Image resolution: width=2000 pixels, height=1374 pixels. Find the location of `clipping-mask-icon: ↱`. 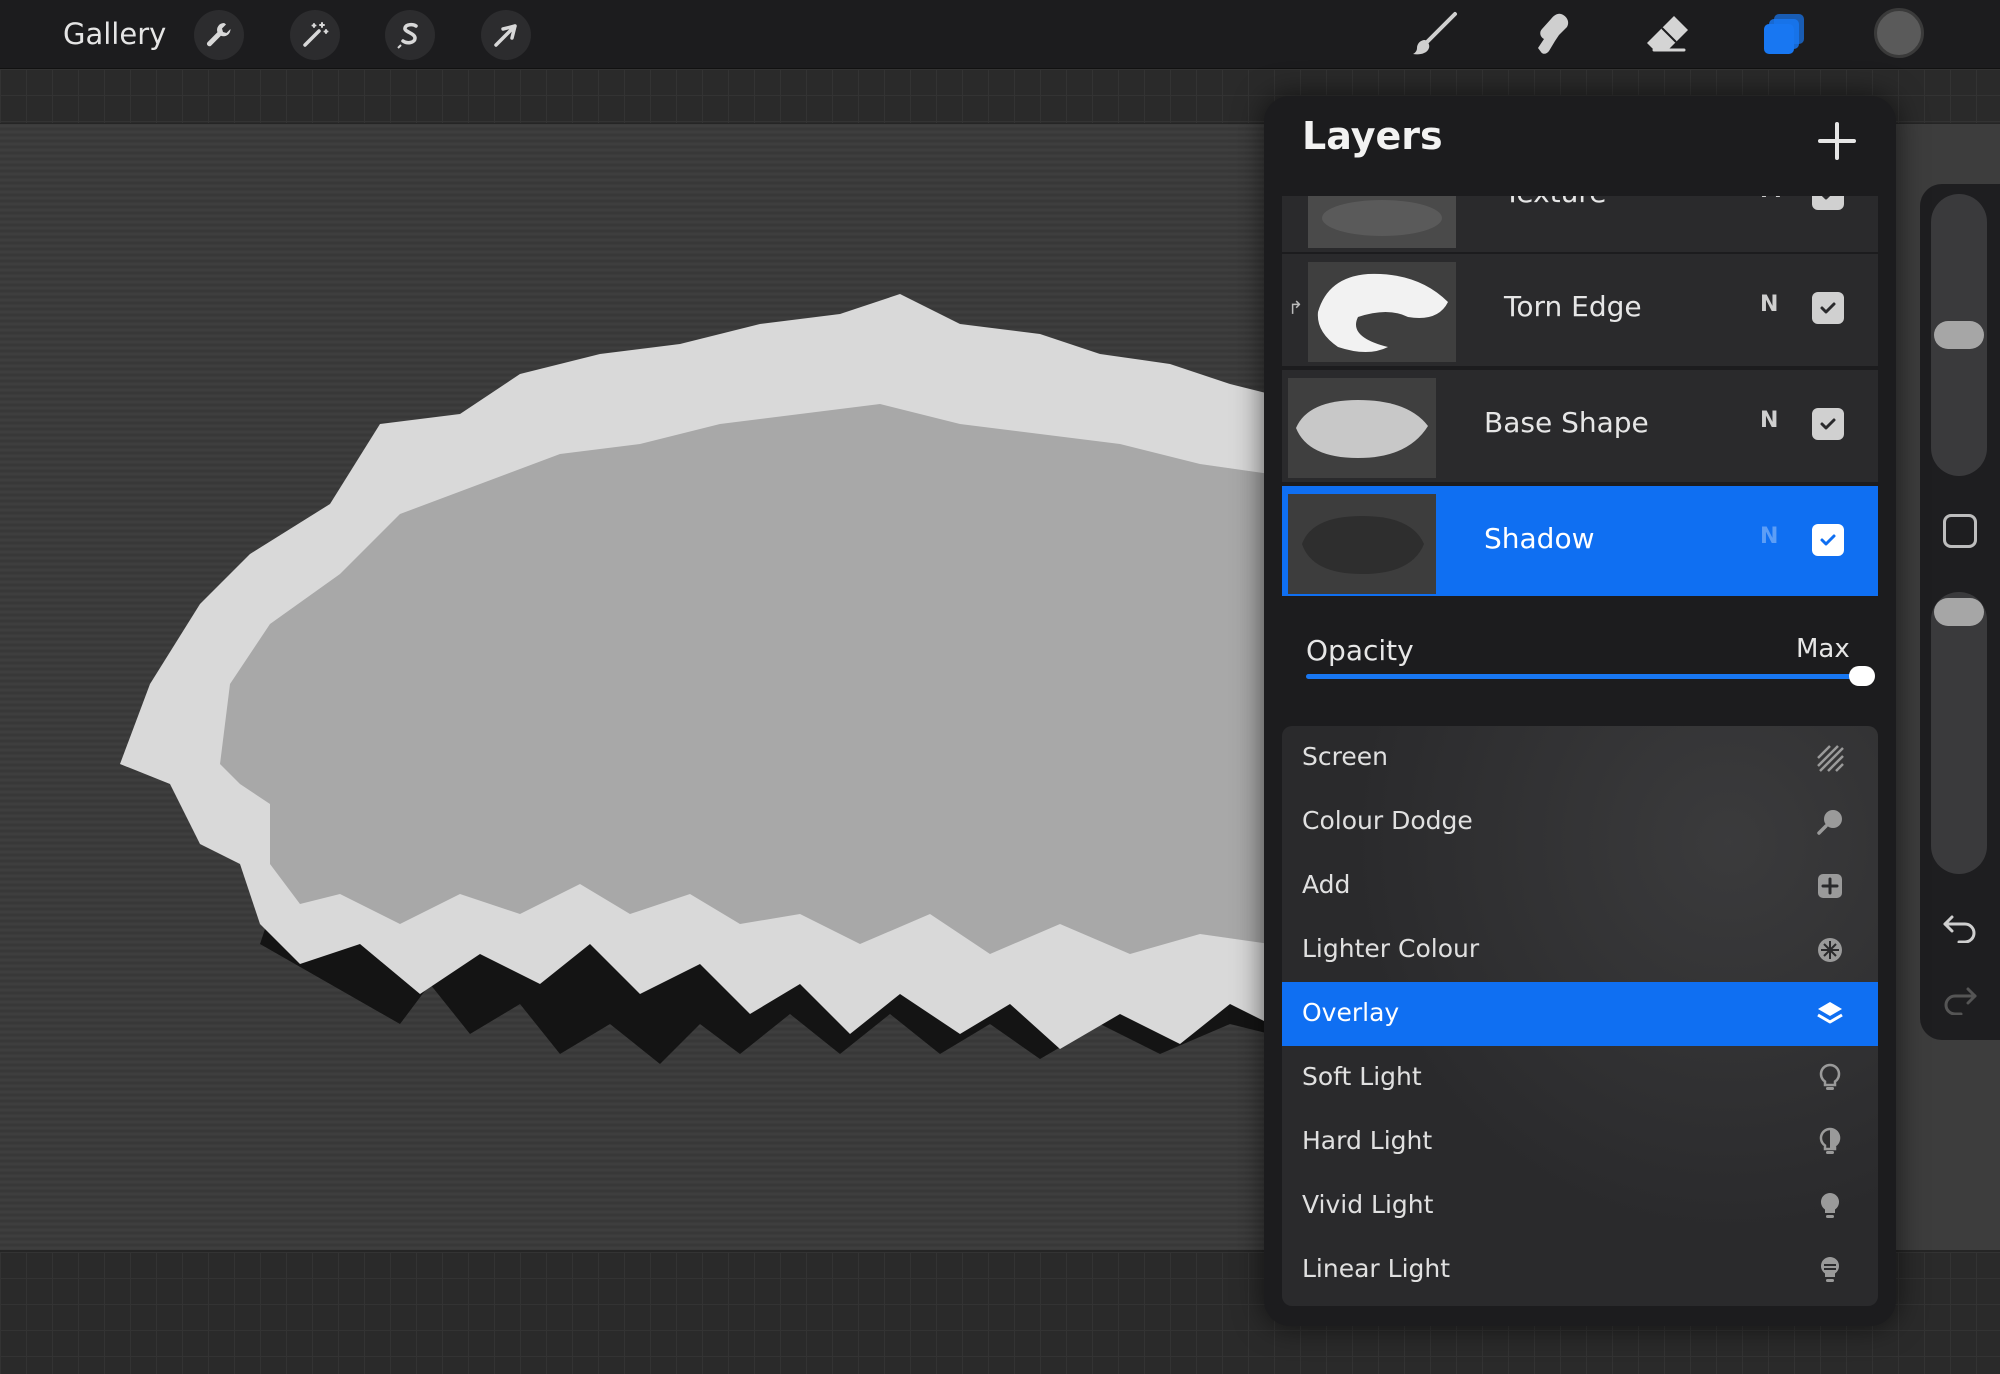

clipping-mask-icon: ↱ is located at coordinates (1296, 308).